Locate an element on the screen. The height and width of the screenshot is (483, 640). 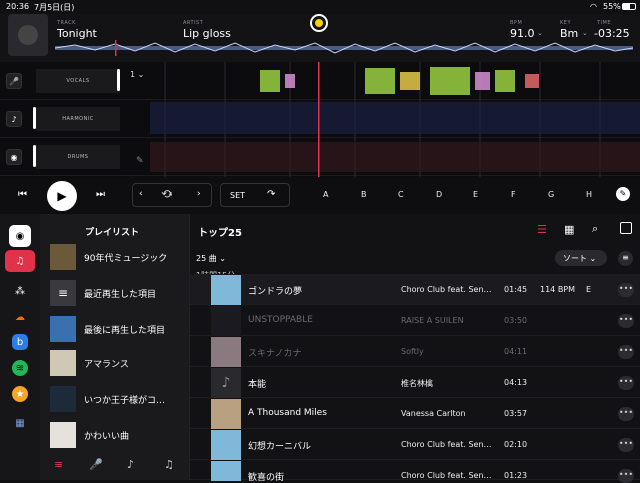
key-value: Bm is located at coordinates (569, 33).